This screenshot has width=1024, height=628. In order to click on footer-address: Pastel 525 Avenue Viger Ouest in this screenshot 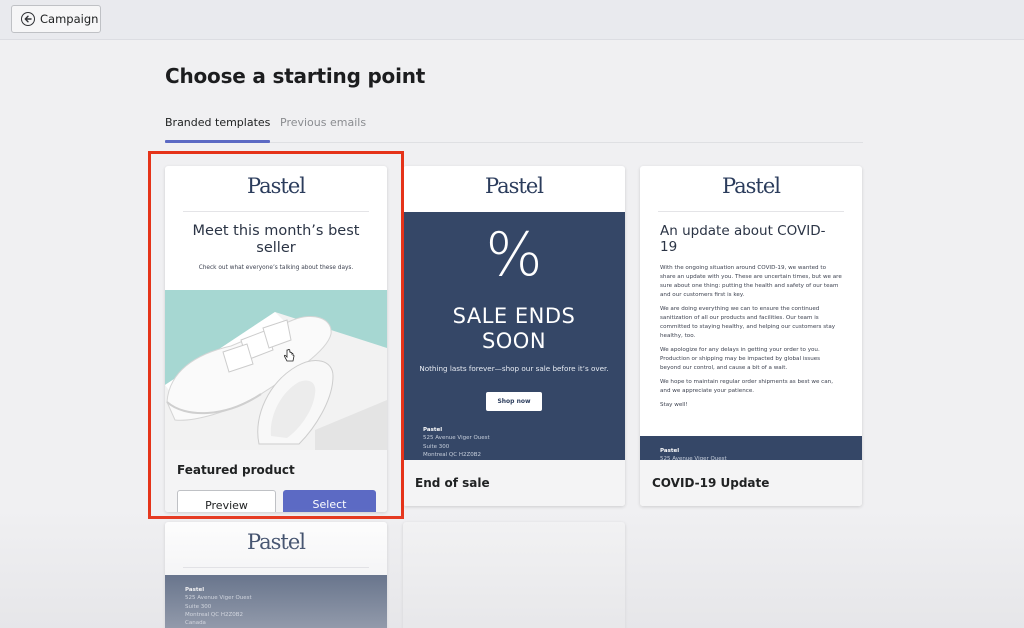, I will do `click(693, 453)`.